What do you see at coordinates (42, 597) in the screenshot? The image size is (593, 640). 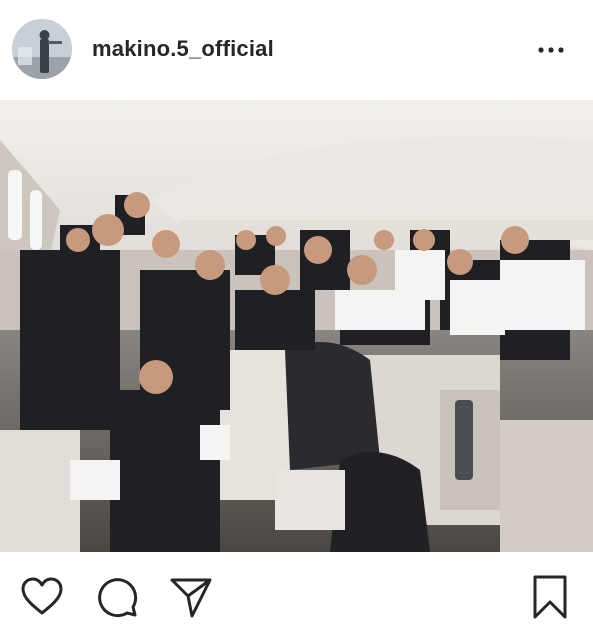 I see `heart-icon` at bounding box center [42, 597].